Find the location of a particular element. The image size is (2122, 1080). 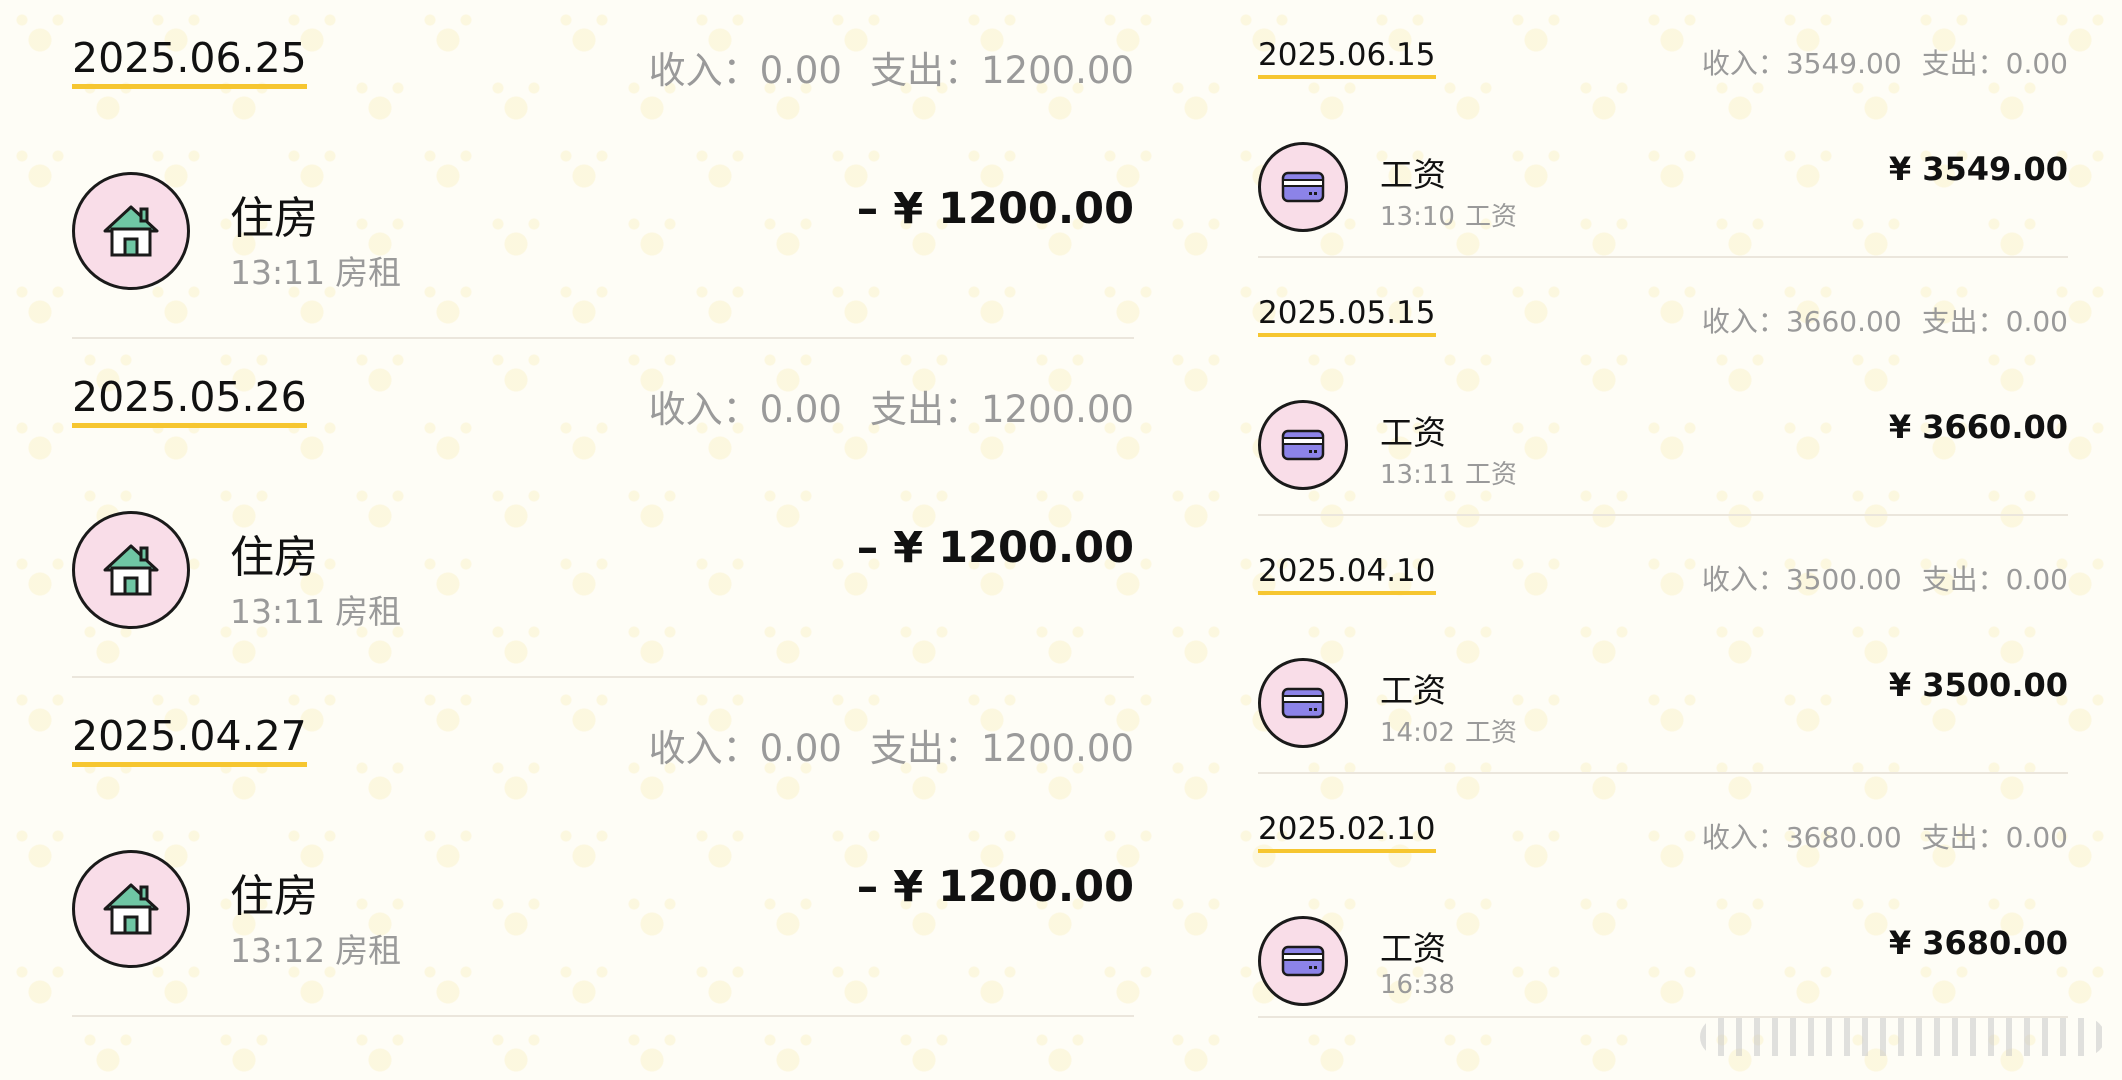

day-date: 2025.06.15 is located at coordinates (1347, 59).